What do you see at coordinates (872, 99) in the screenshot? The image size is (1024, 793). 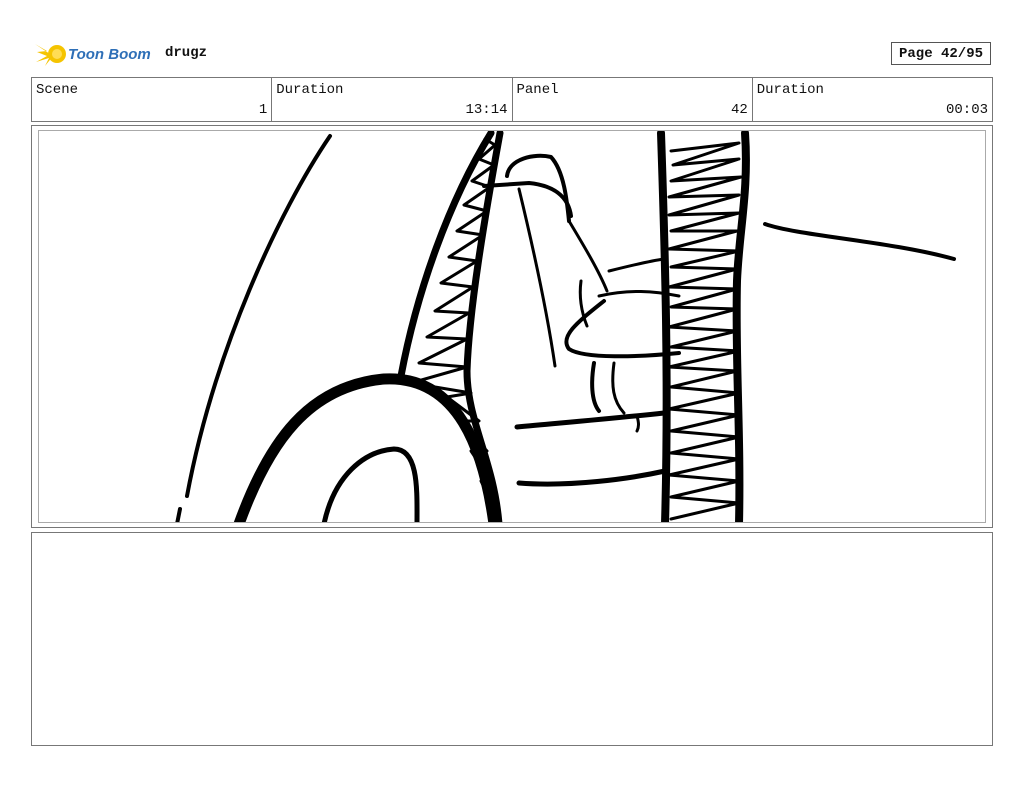 I see `panel-duration-cell: Duration 00:03` at bounding box center [872, 99].